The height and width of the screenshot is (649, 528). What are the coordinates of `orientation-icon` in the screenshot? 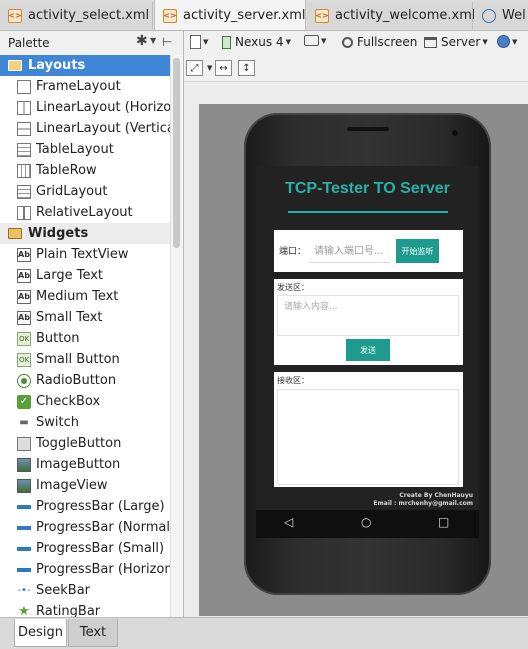 It's located at (311, 40).